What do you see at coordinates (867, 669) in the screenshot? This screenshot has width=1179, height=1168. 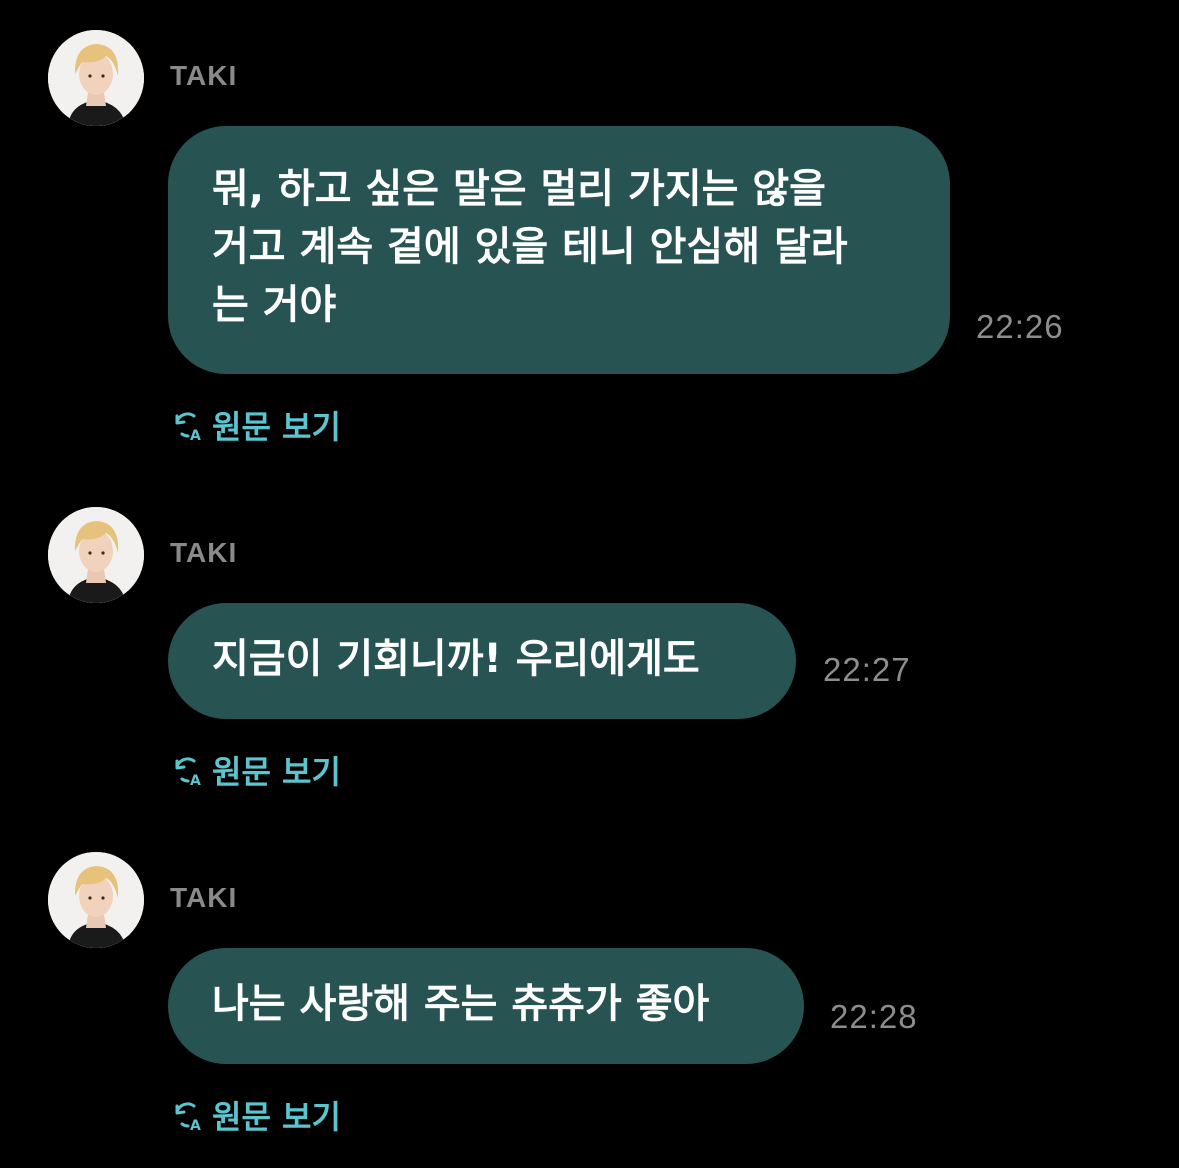 I see `message-time: 22:27` at bounding box center [867, 669].